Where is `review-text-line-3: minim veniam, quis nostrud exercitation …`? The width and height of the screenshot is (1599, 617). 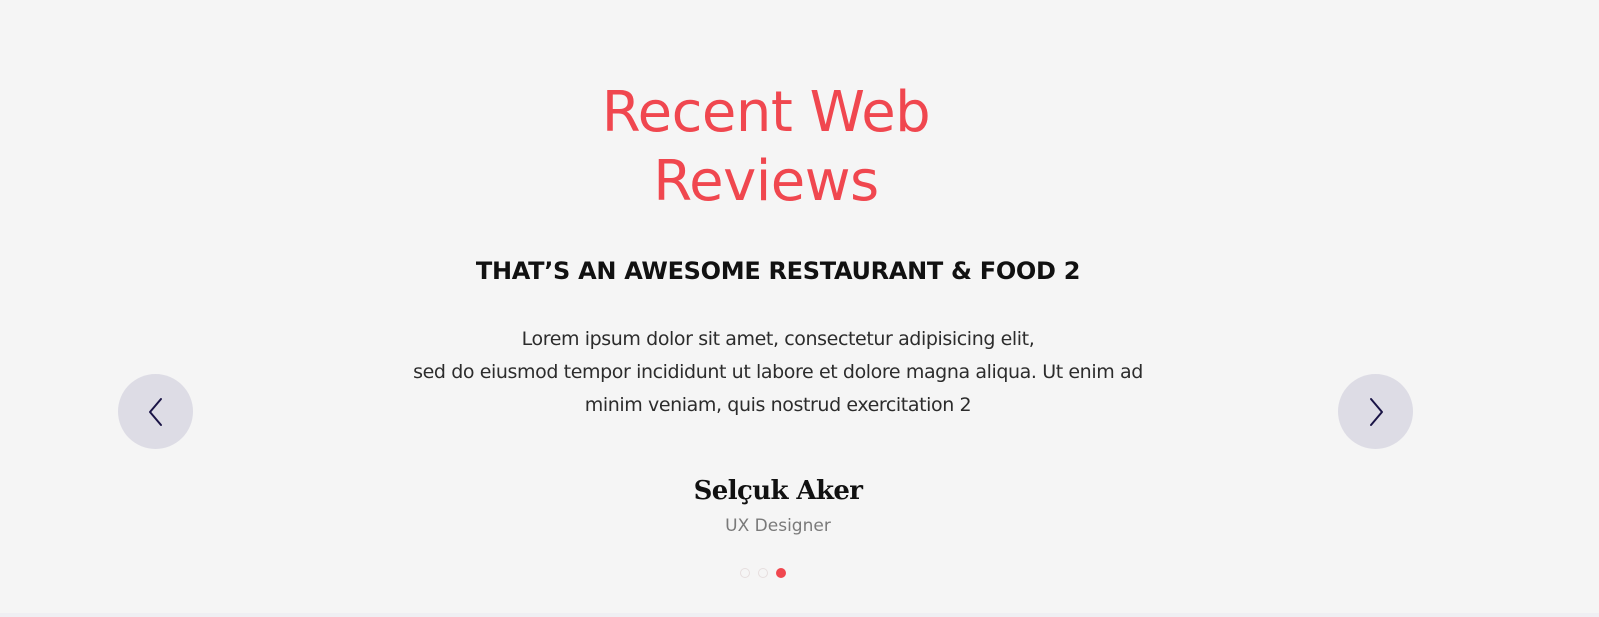 review-text-line-3: minim veniam, quis nostrud exercitation … is located at coordinates (778, 405).